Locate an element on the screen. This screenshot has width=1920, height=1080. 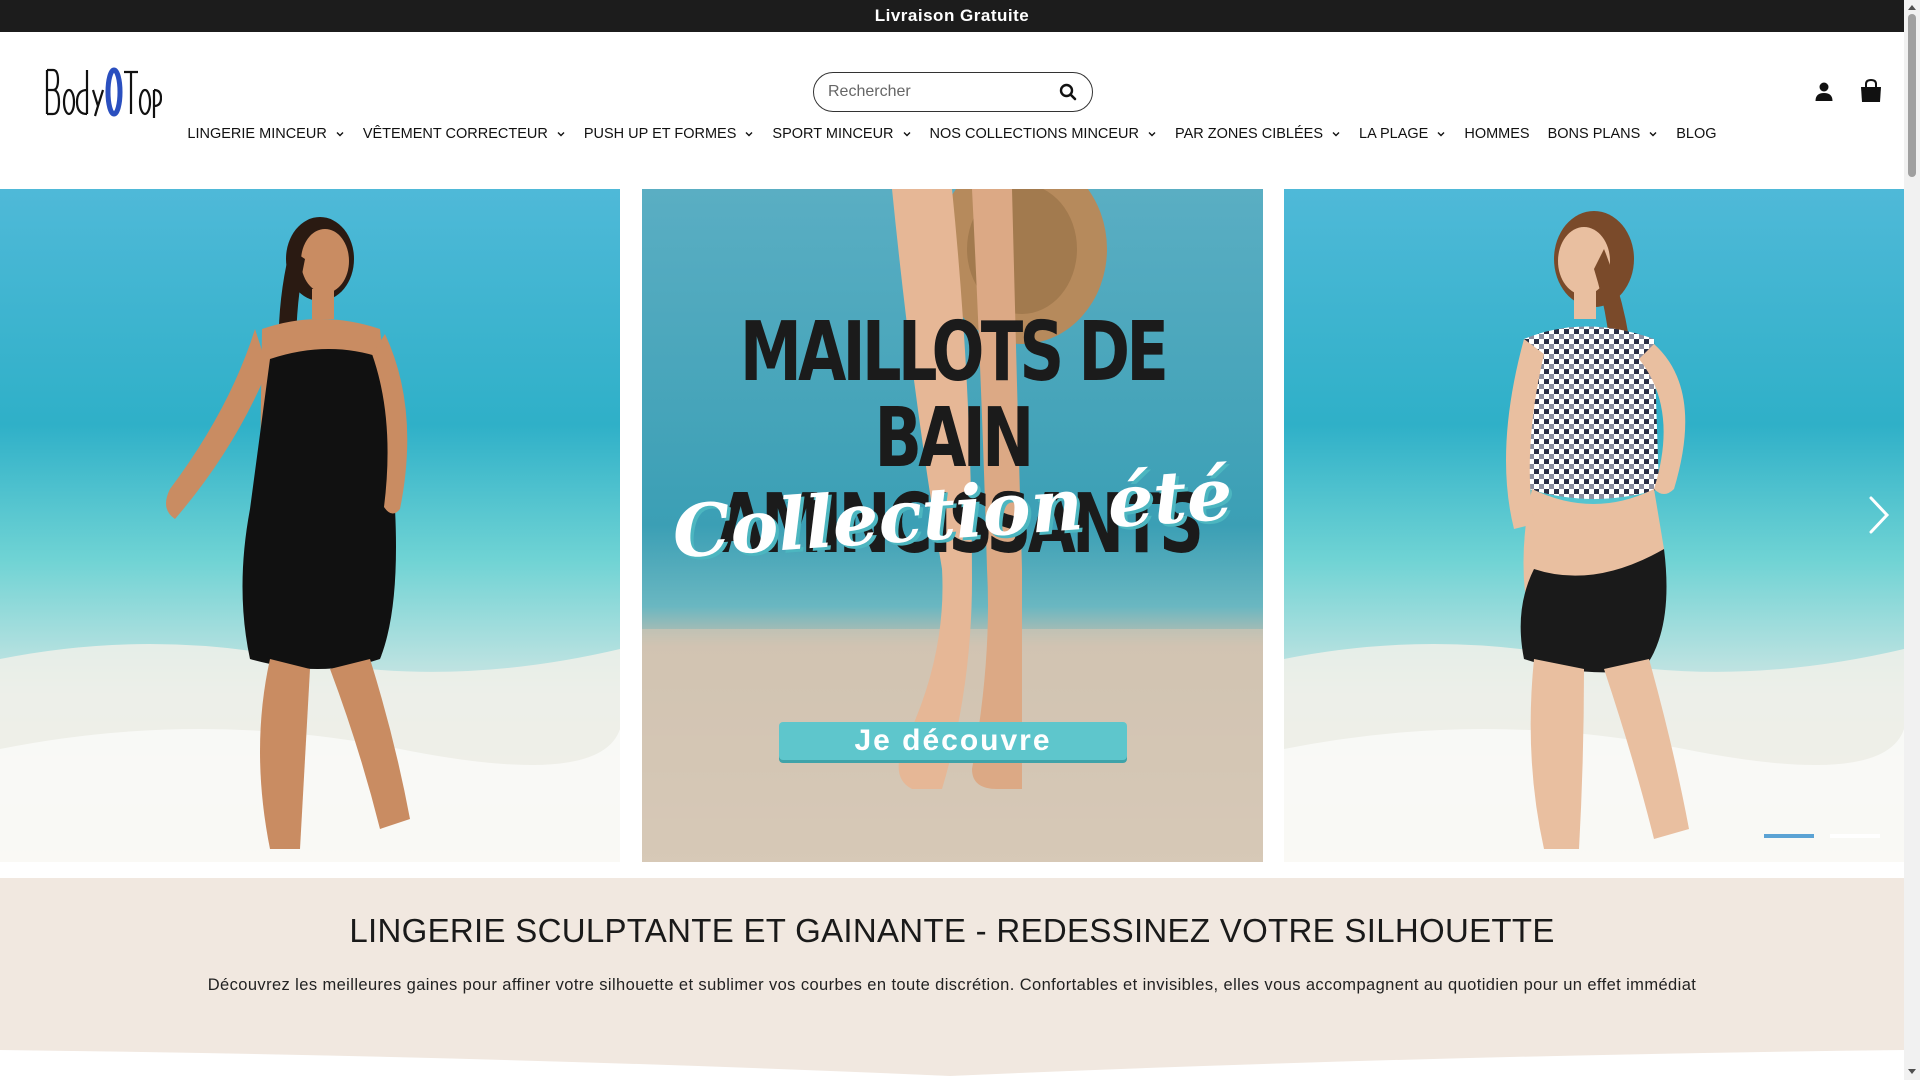
announcement-bar: Livraison Gratuite is located at coordinates (952, 16).